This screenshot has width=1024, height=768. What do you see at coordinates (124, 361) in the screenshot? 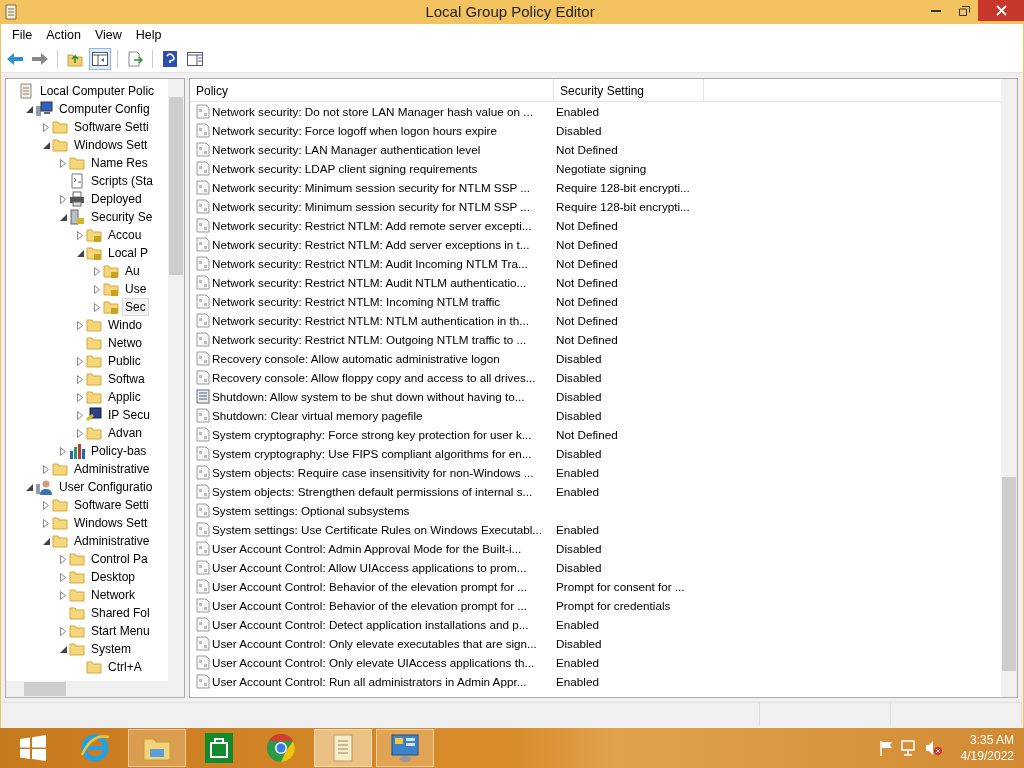
I see `tree-item: Public` at bounding box center [124, 361].